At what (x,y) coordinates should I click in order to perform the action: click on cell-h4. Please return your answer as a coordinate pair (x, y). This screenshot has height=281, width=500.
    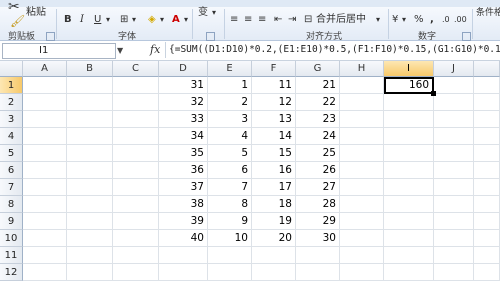
    Looking at the image, I should click on (362, 136).